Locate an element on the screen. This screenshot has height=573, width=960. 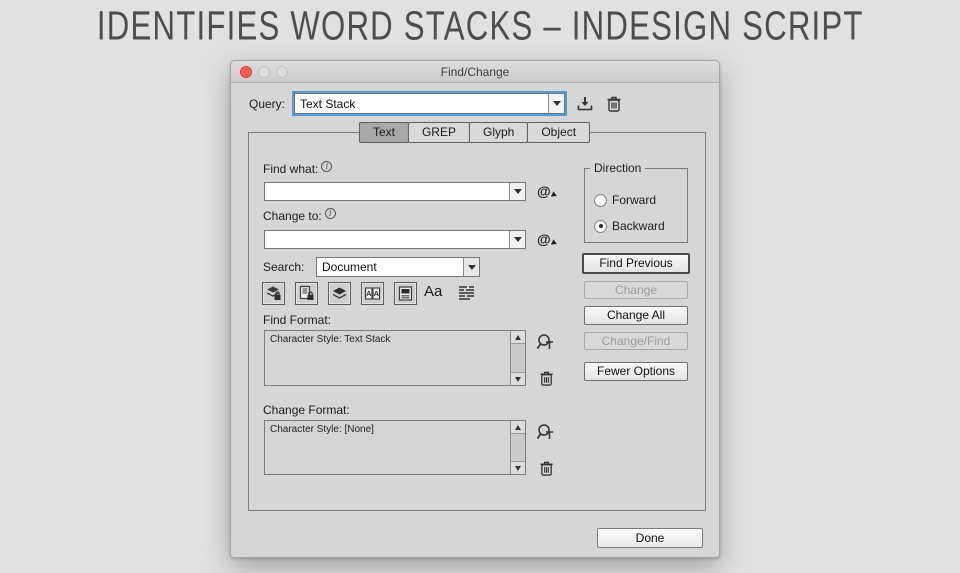
find-previous-button: Find Previous is located at coordinates (636, 263).